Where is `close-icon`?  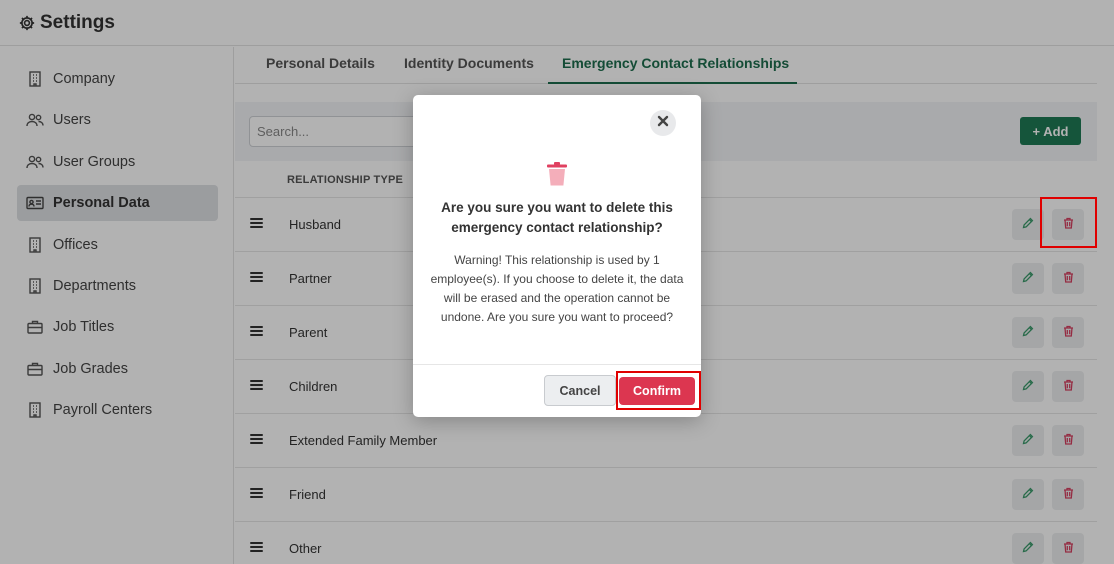 close-icon is located at coordinates (663, 123).